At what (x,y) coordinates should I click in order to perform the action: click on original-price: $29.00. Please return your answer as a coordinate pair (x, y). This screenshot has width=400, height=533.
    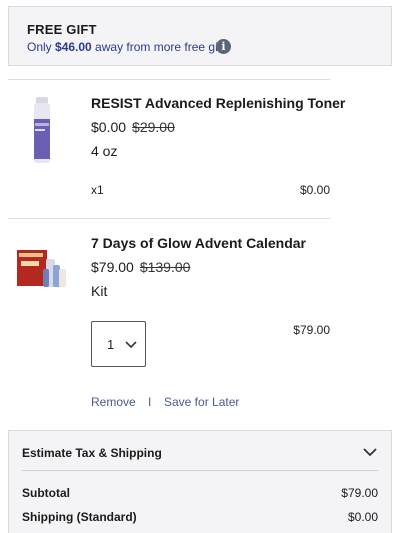
    Looking at the image, I should click on (153, 127).